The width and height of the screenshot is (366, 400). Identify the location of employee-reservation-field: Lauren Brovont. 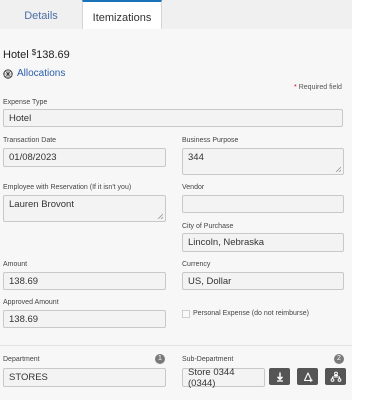
(84, 208).